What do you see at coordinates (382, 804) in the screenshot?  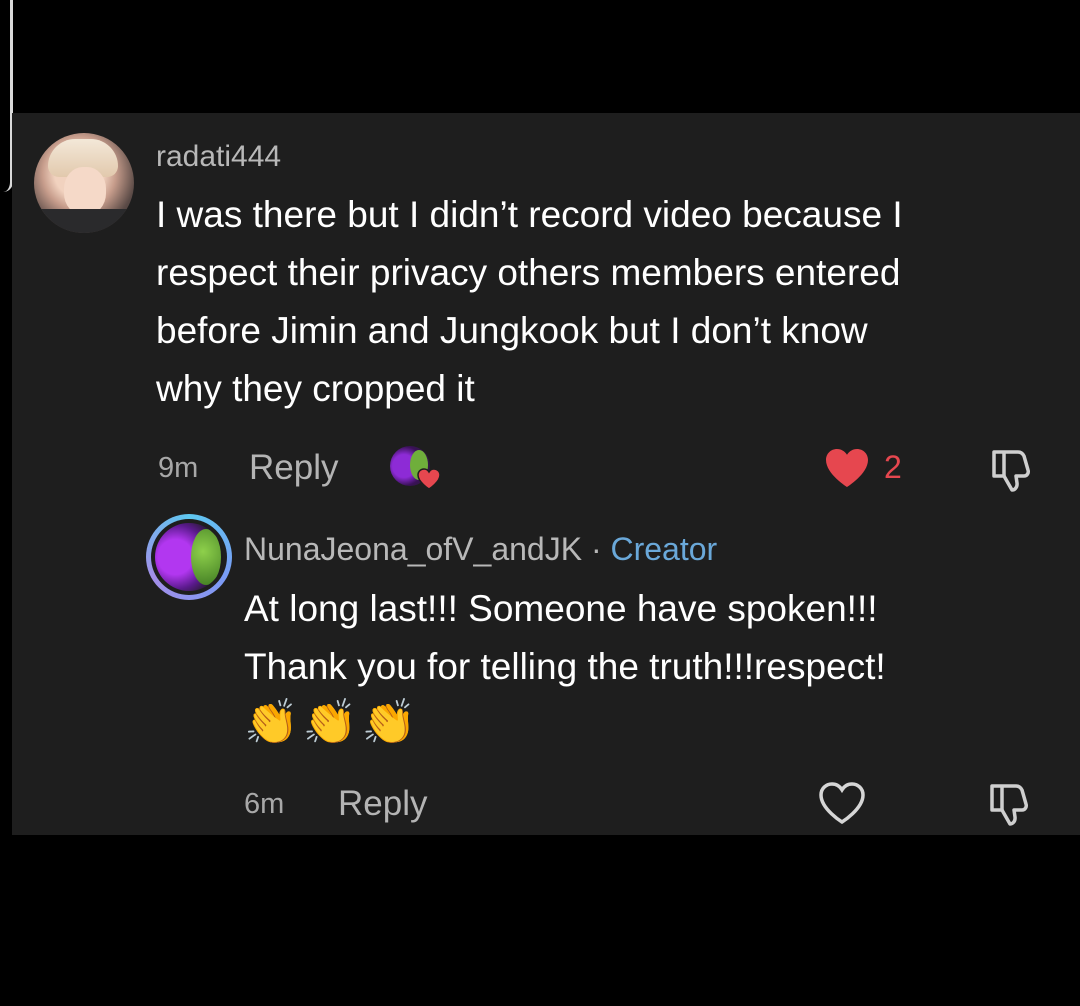 I see `reply-reply-button: Reply` at bounding box center [382, 804].